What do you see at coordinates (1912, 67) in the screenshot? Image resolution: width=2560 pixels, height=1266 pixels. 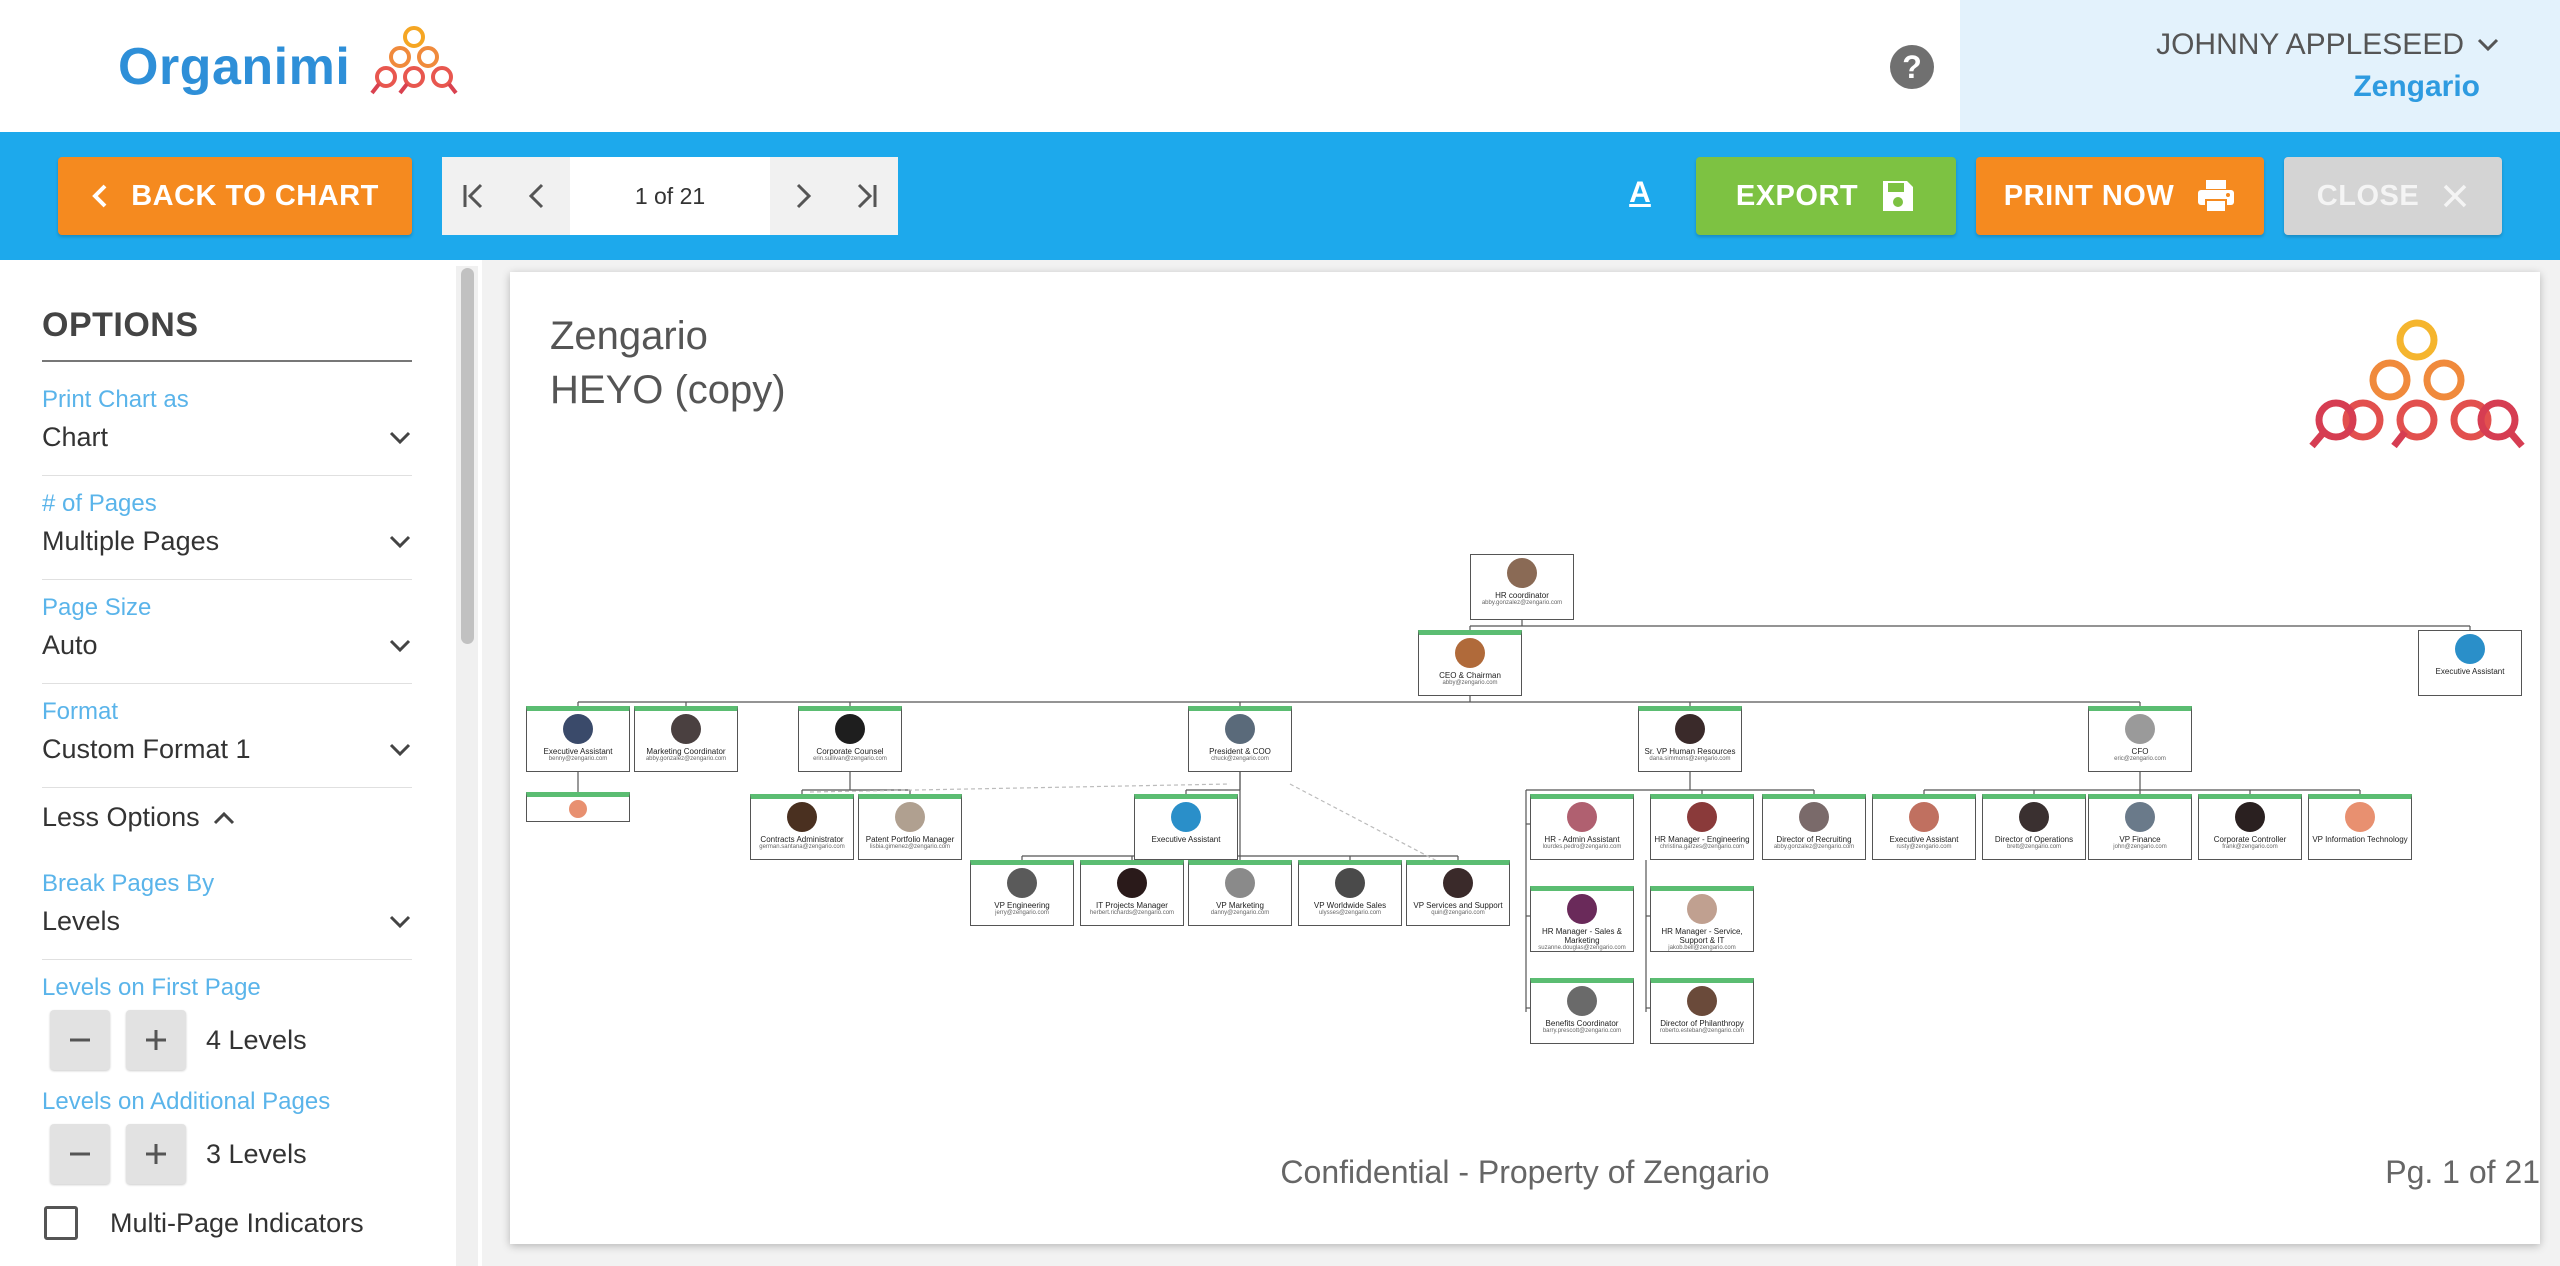 I see `help-button: ?` at bounding box center [1912, 67].